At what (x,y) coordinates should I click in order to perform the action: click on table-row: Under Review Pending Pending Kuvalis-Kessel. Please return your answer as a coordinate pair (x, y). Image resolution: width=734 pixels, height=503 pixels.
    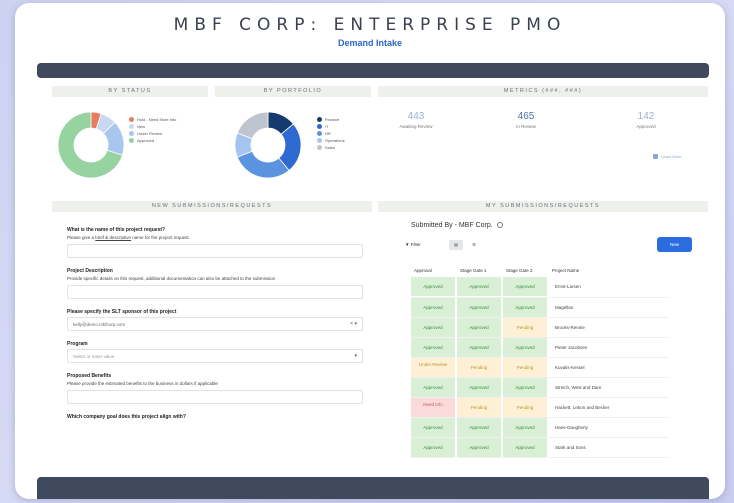
    Looking at the image, I should click on (540, 367).